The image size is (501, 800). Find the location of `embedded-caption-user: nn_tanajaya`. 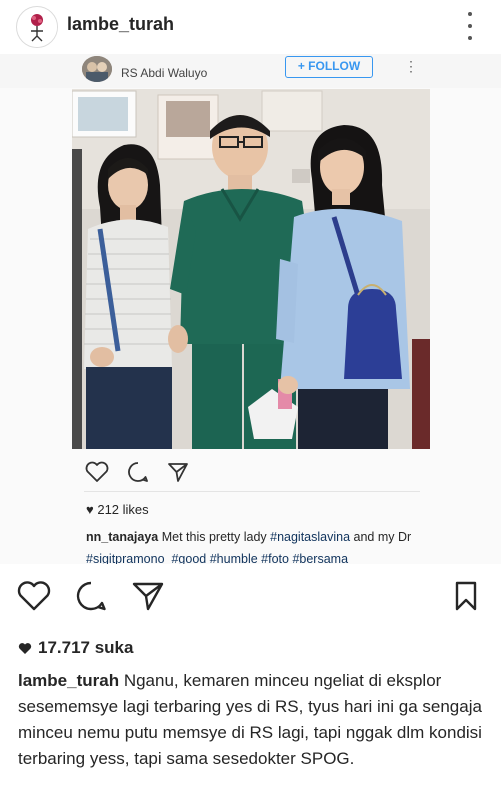

embedded-caption-user: nn_tanajaya is located at coordinates (122, 537).